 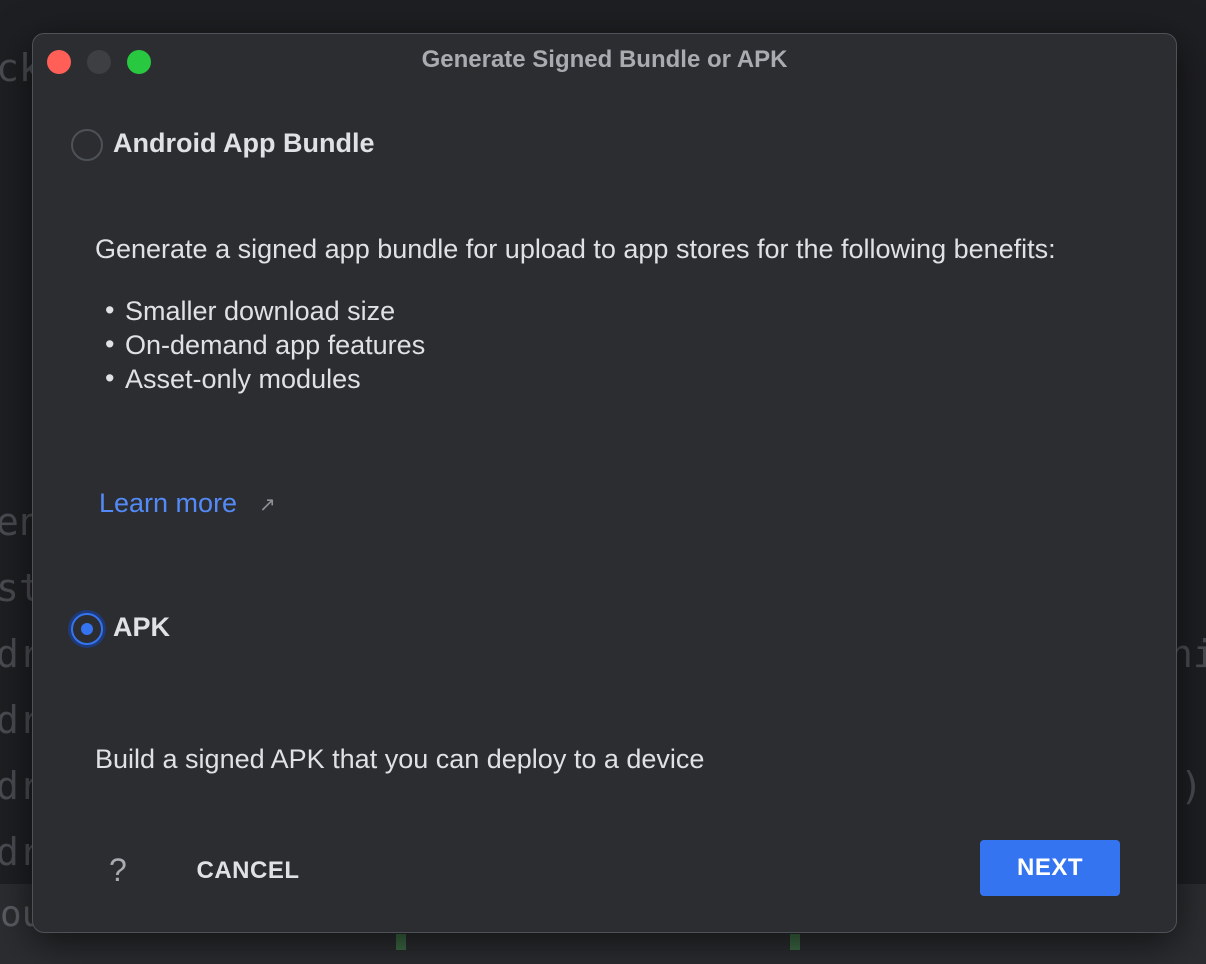 What do you see at coordinates (141, 627) in the screenshot?
I see `apk-option-label: APK` at bounding box center [141, 627].